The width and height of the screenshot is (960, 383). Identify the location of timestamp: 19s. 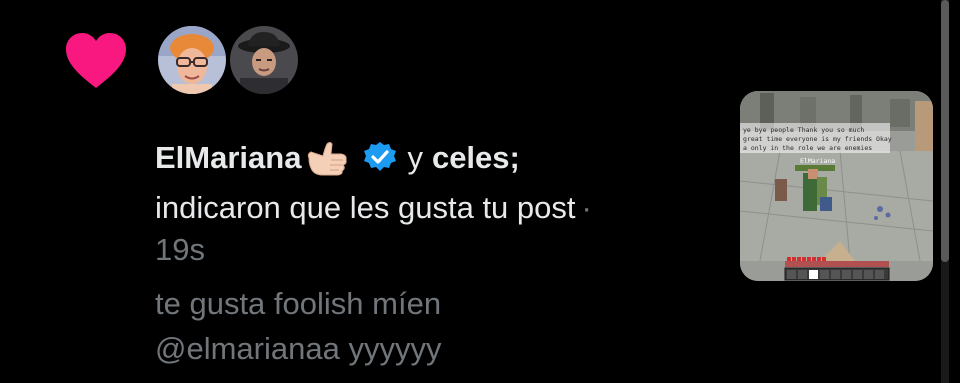
(180, 250).